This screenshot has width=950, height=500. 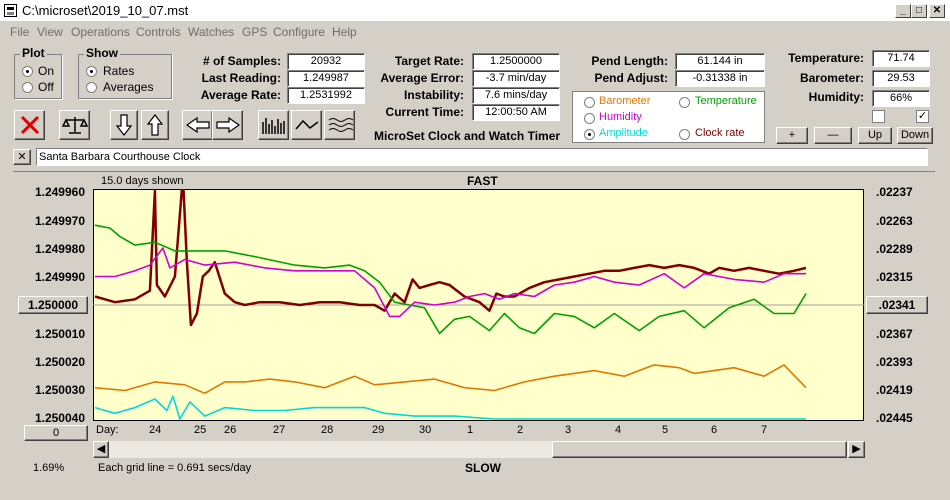 What do you see at coordinates (833, 135) in the screenshot?
I see `decrease-button: —` at bounding box center [833, 135].